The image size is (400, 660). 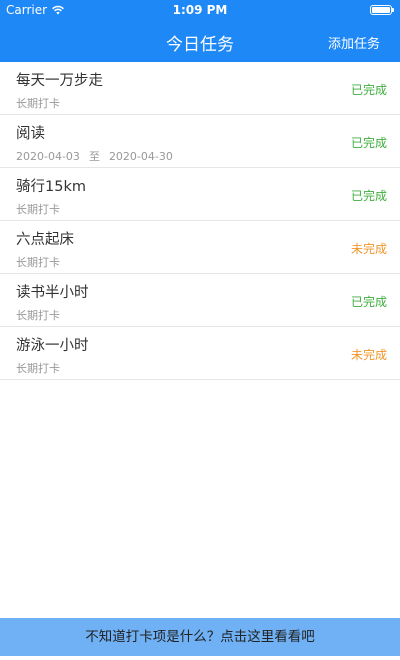 What do you see at coordinates (200, 41) in the screenshot?
I see `navigation-bar: 今日任务 添加任务` at bounding box center [200, 41].